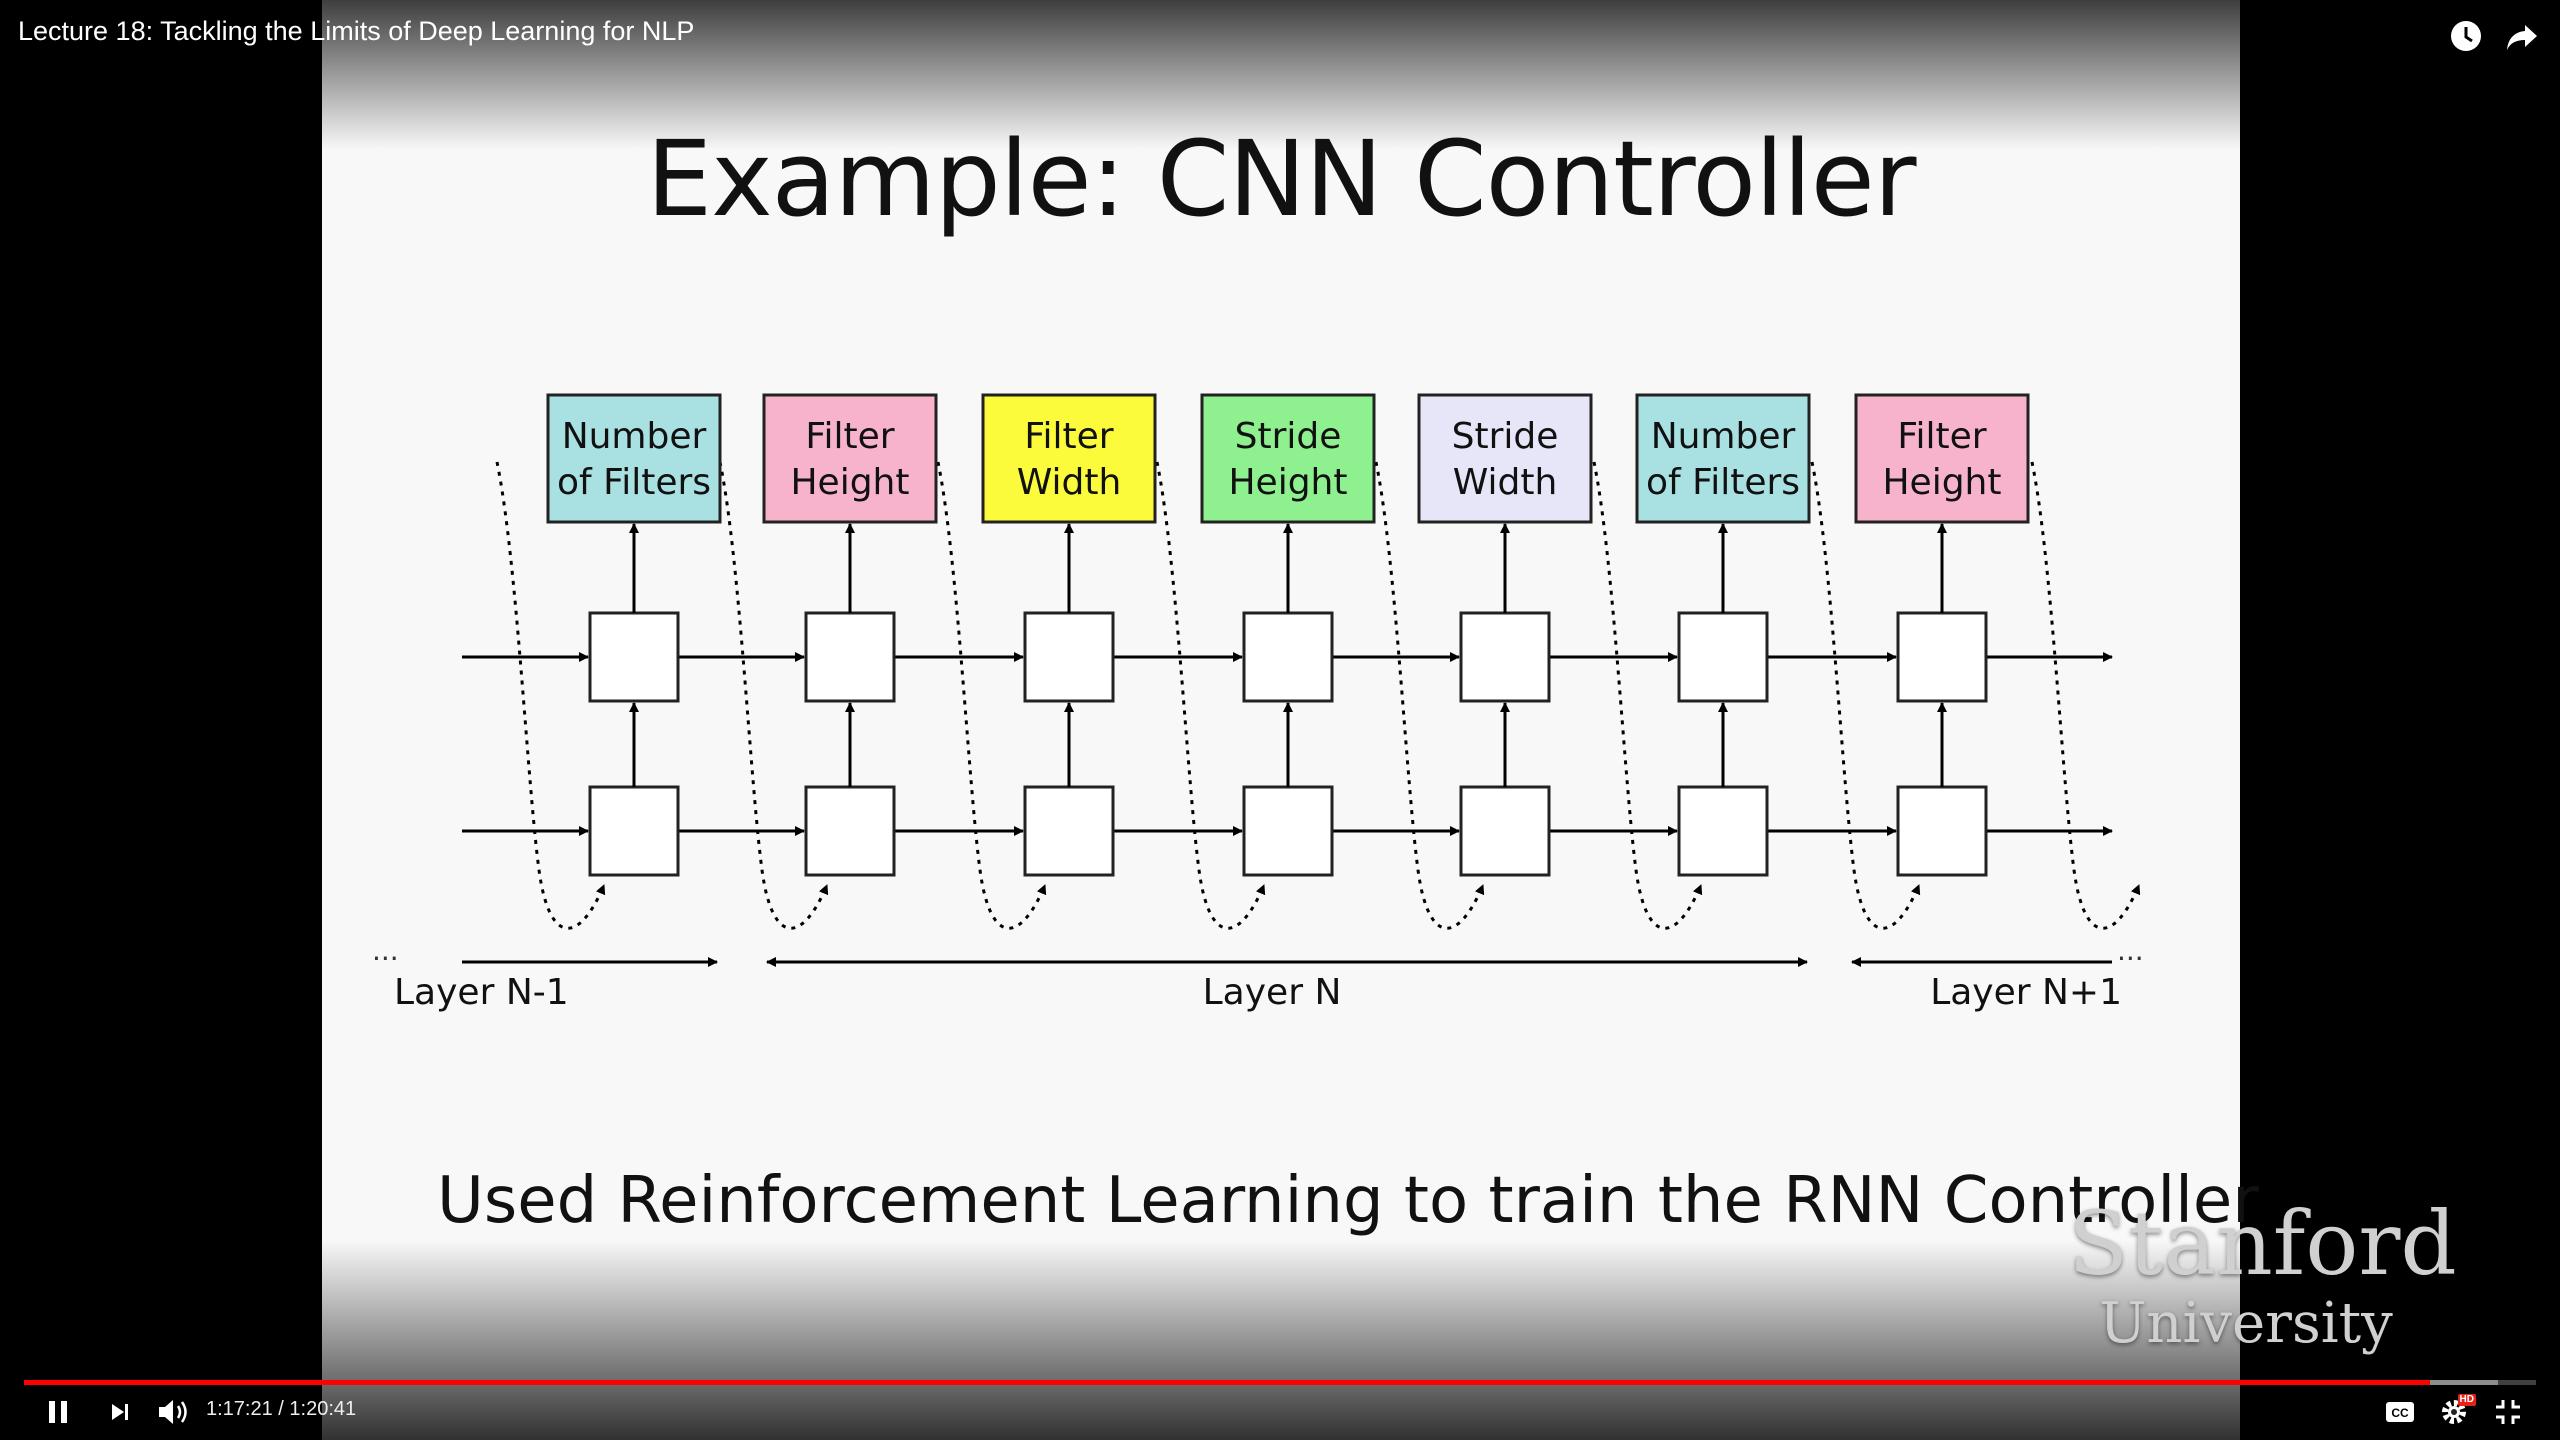 This screenshot has height=1440, width=2560. What do you see at coordinates (2262, 1243) in the screenshot?
I see `stanford-logo-line1: Stanford` at bounding box center [2262, 1243].